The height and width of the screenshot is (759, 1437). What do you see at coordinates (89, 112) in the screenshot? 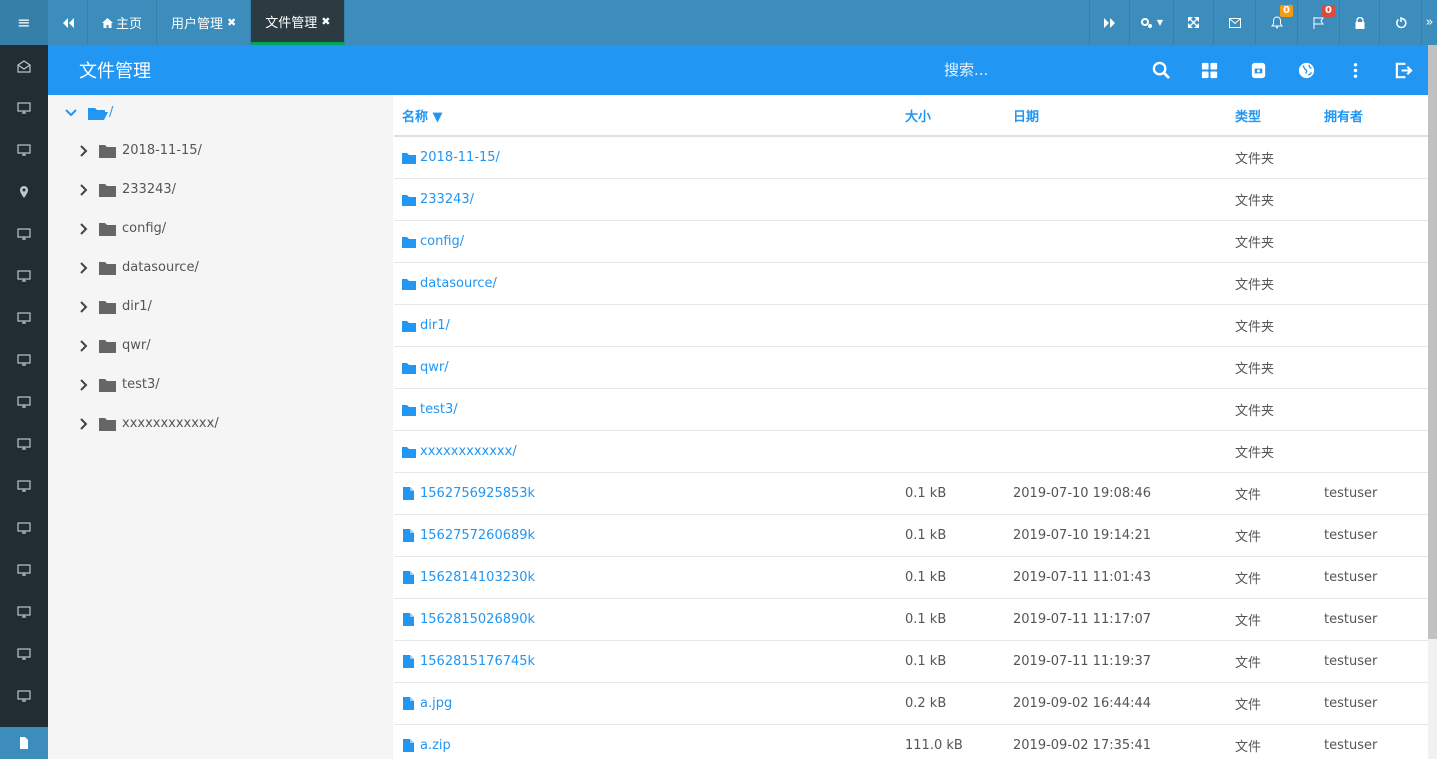
I see `tree-root: /` at bounding box center [89, 112].